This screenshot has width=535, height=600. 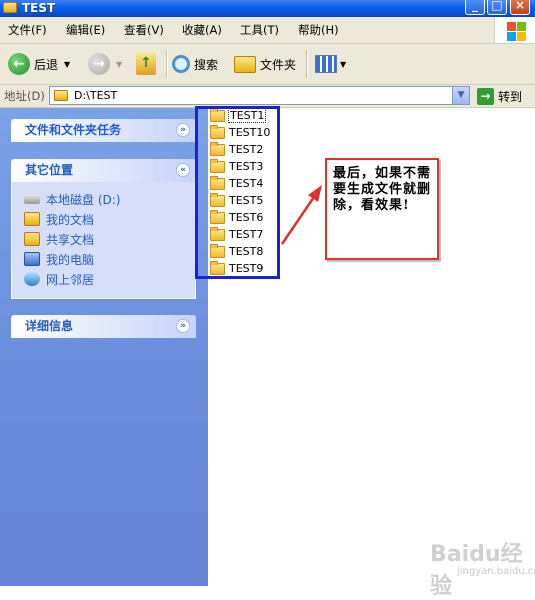 What do you see at coordinates (382, 189) in the screenshot?
I see `annotation-text: 最后，如果不需要生成文件就删除，看效果!` at bounding box center [382, 189].